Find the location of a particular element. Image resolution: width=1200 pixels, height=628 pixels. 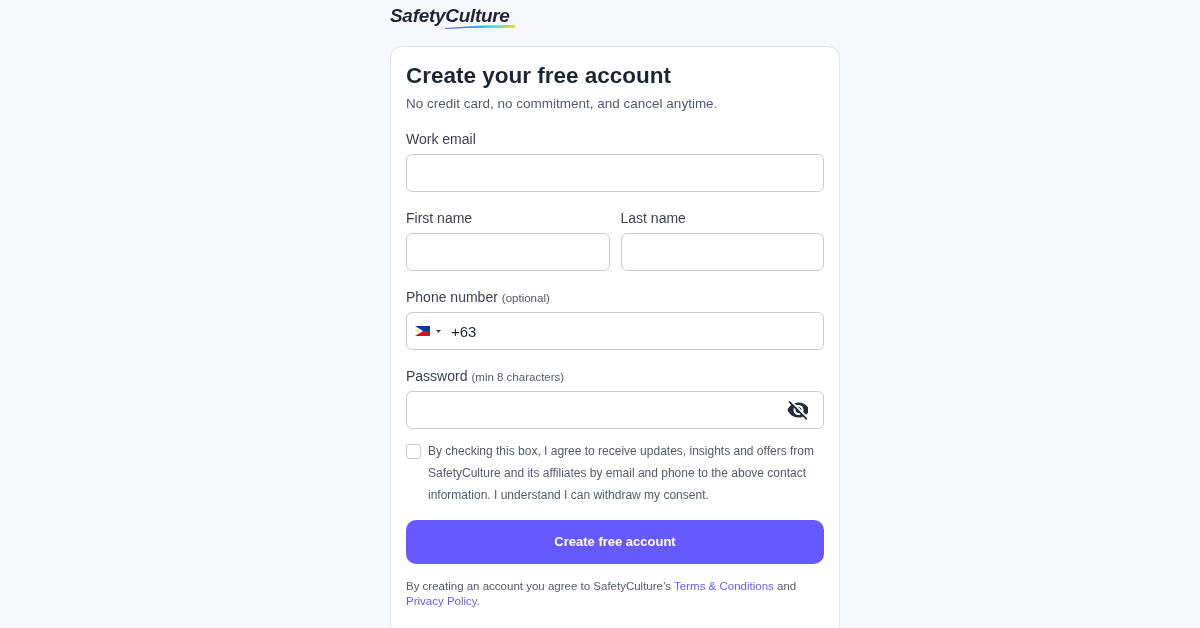

caret-icon is located at coordinates (438, 331).